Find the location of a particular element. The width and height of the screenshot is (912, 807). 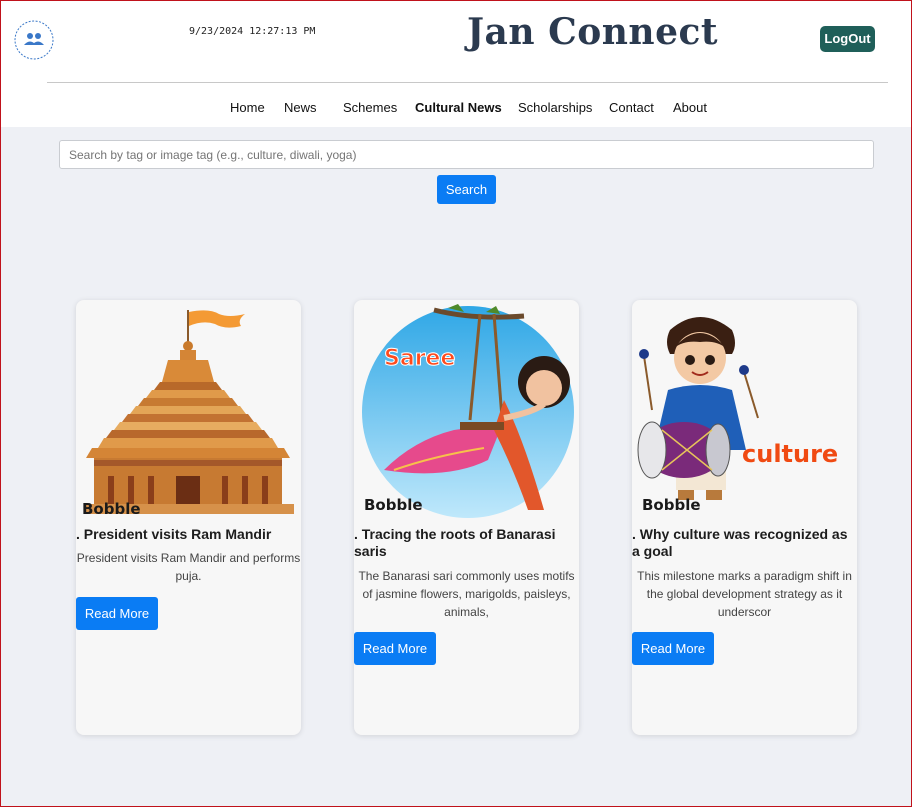

search-input is located at coordinates (466, 154).